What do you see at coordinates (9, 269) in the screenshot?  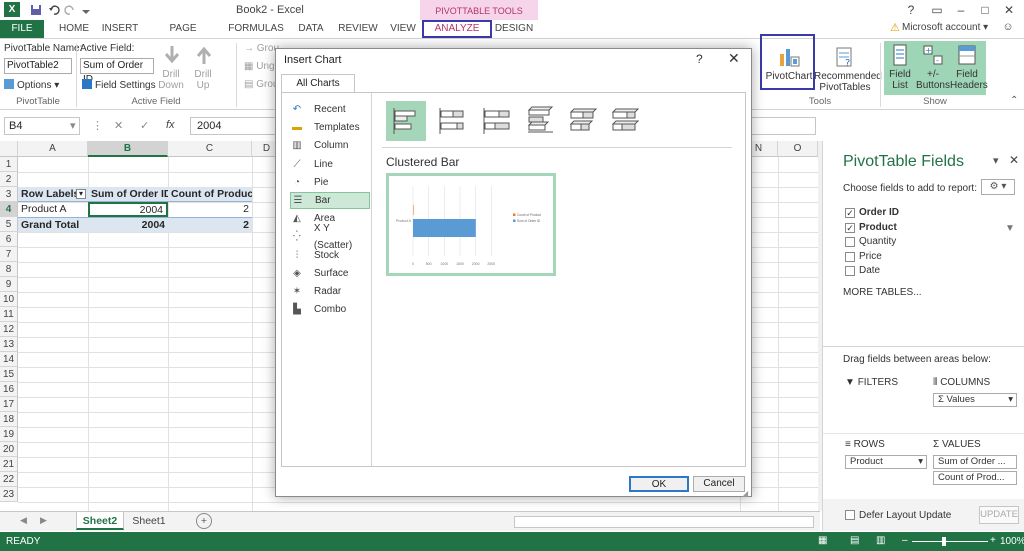 I see `row-header: 8` at bounding box center [9, 269].